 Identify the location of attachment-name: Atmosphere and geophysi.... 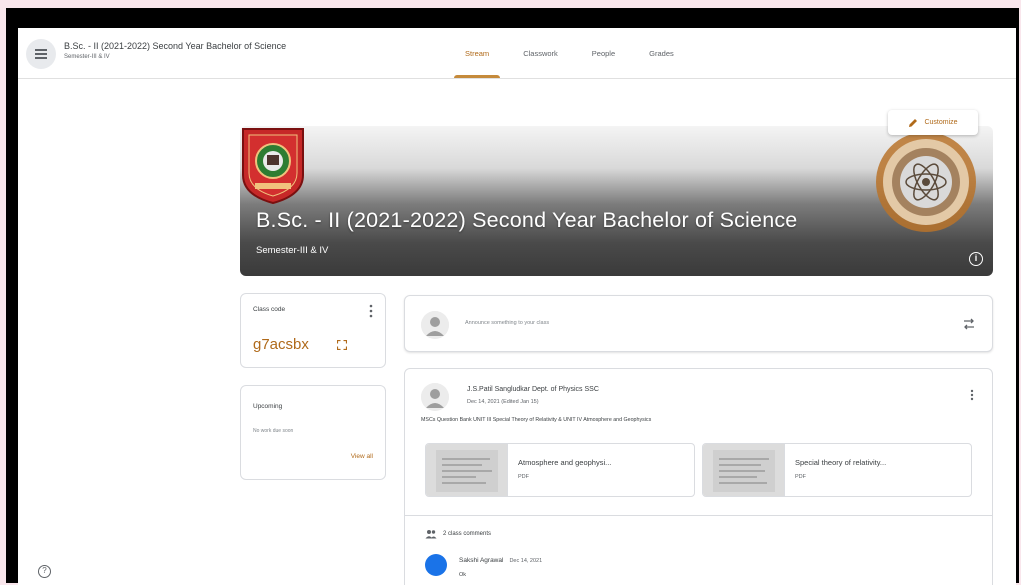
(565, 462).